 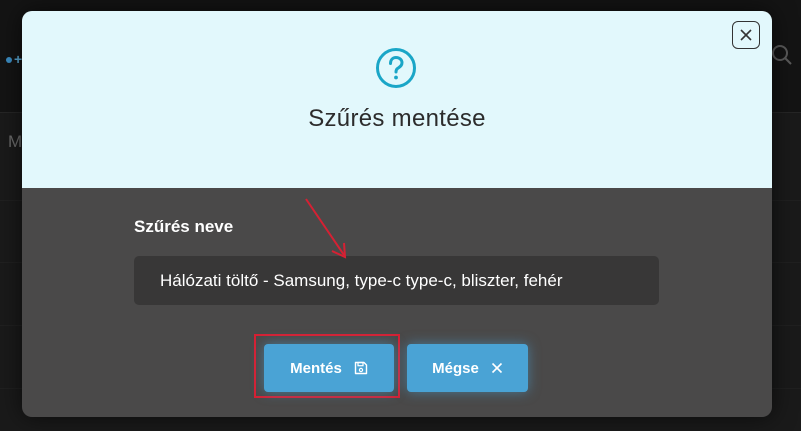 I want to click on annotation-arrow, so click(x=326, y=228).